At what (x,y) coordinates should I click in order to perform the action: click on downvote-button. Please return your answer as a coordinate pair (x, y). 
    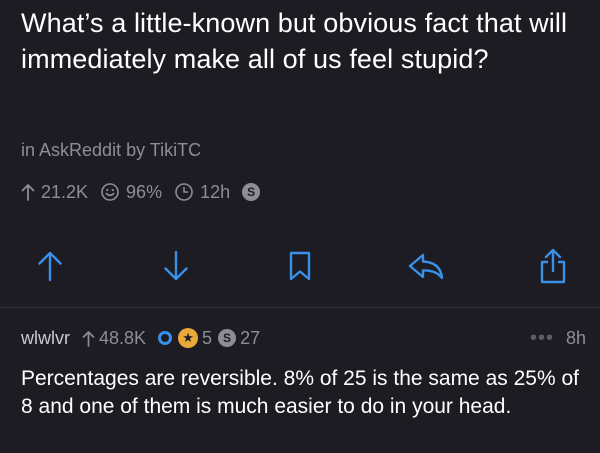
    Looking at the image, I should click on (176, 266).